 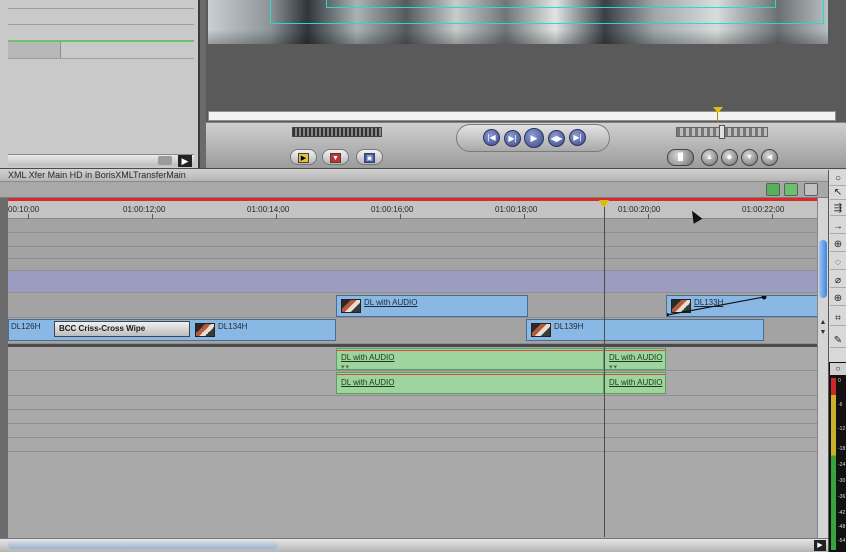 I want to click on scroll-right-arrow-icon: ▶, so click(x=820, y=545).